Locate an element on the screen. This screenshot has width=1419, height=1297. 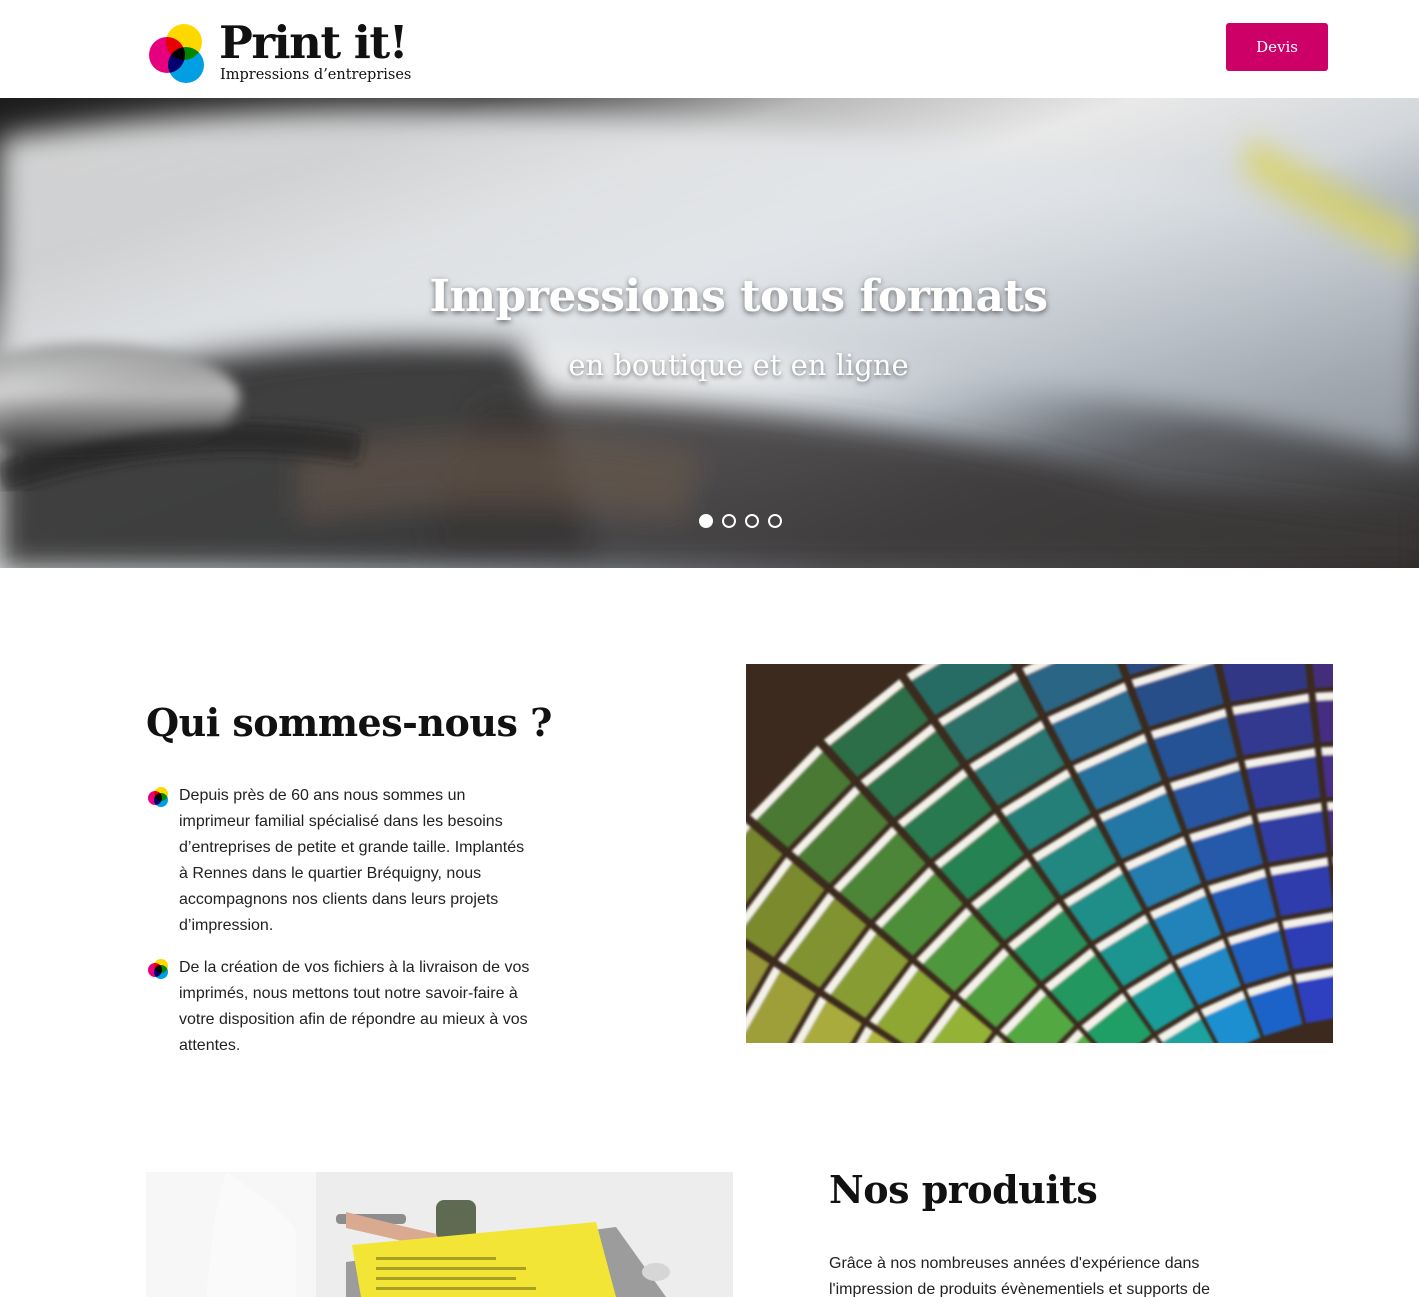
products-title: Nos produits is located at coordinates (963, 1189).